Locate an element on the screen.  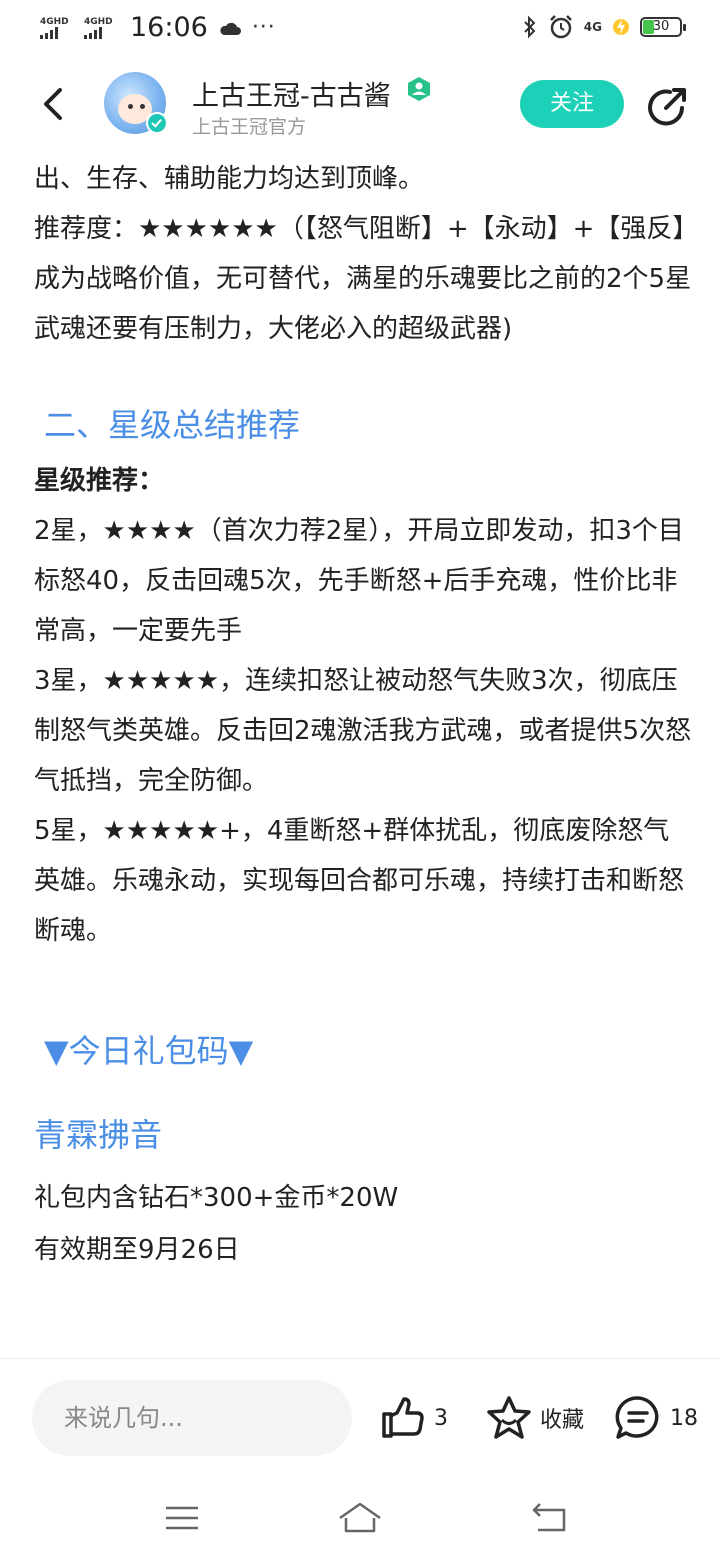
star-recommend-label: 星级推荐： is located at coordinates (99, 481).